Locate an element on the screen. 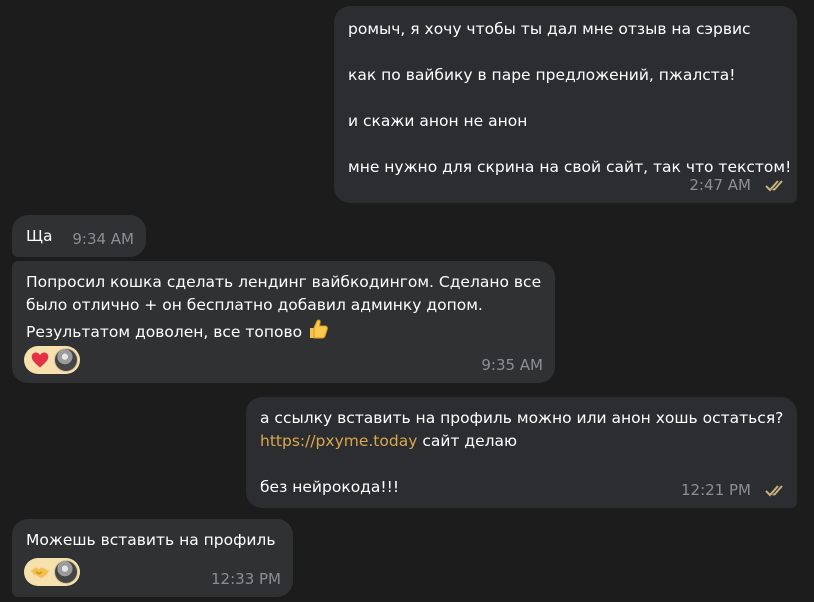  message-meta: 2:47 AM is located at coordinates (739, 185).